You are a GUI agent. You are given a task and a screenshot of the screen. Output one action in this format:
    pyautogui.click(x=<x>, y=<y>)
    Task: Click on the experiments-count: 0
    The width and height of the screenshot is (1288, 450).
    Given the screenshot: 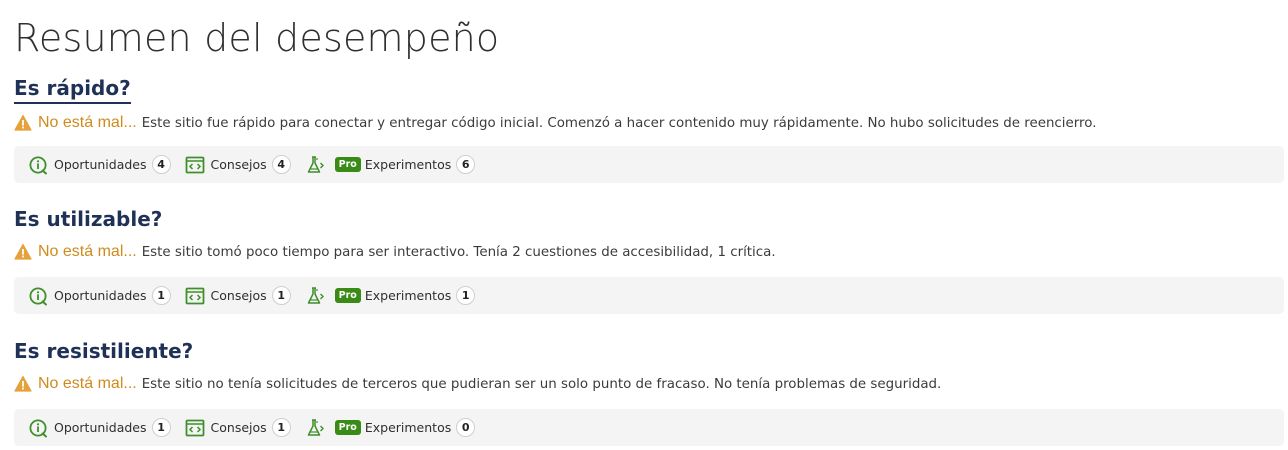 What is the action you would take?
    pyautogui.click(x=466, y=427)
    